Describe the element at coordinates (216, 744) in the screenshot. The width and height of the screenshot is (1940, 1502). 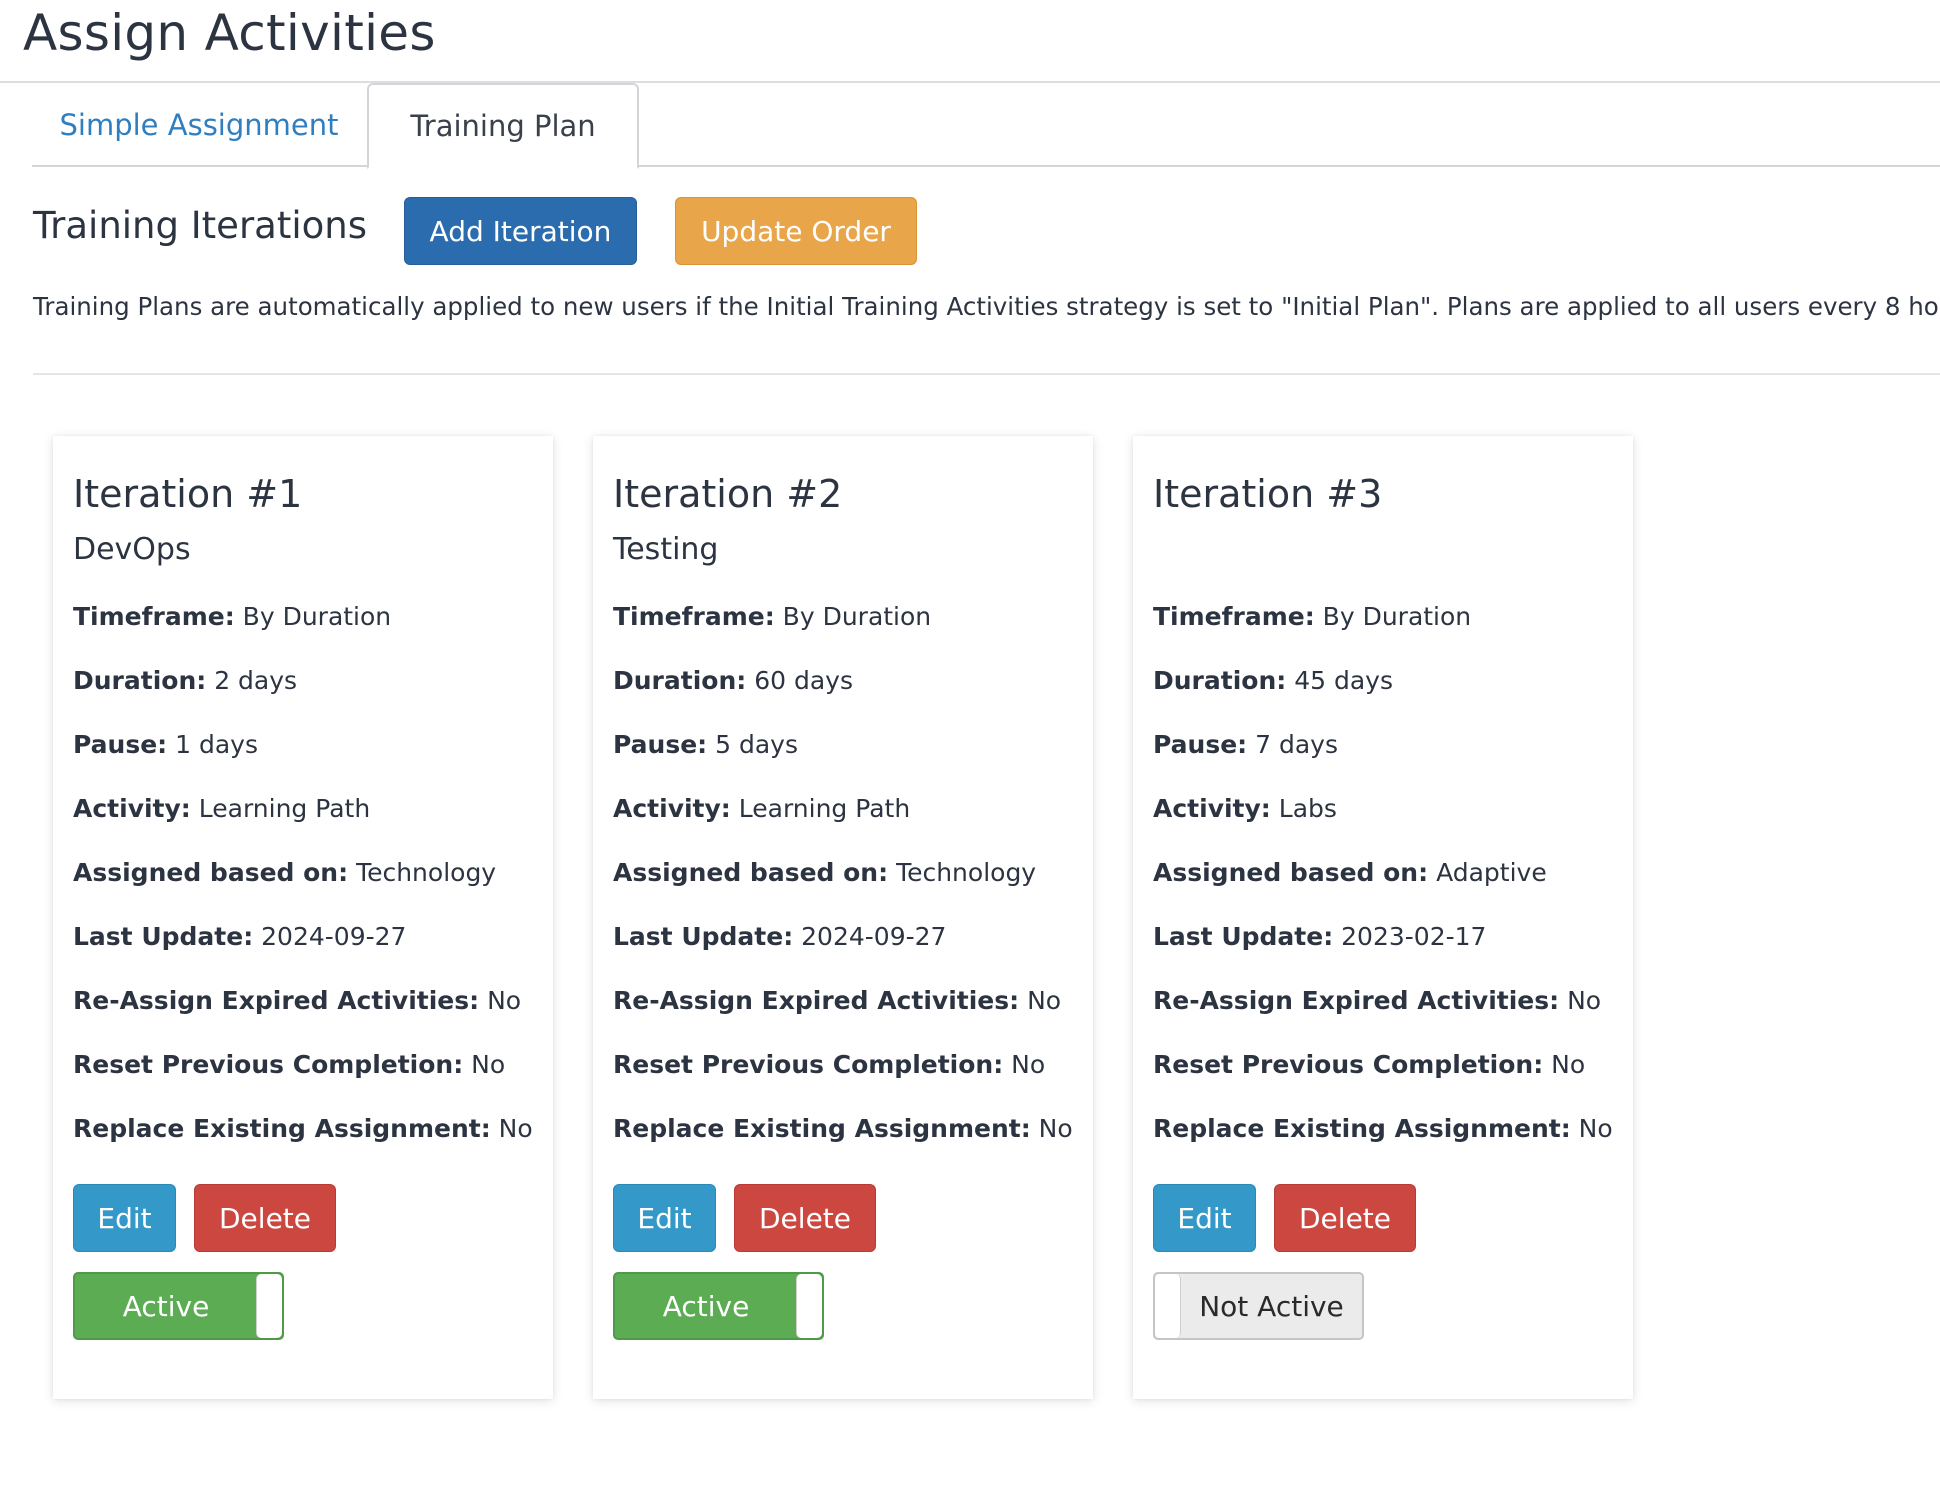
I see `field-value: 1 days` at that location.